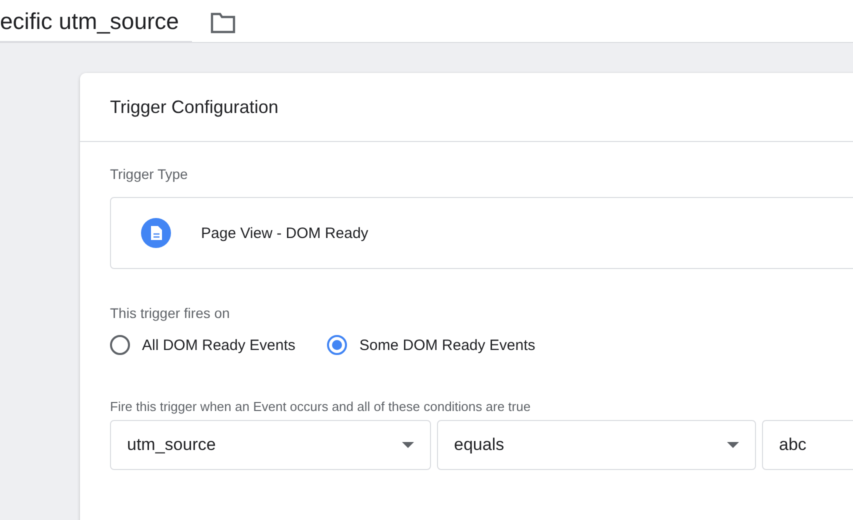 This screenshot has width=853, height=520. What do you see at coordinates (466, 107) in the screenshot?
I see `card-title: Trigger Configuration` at bounding box center [466, 107].